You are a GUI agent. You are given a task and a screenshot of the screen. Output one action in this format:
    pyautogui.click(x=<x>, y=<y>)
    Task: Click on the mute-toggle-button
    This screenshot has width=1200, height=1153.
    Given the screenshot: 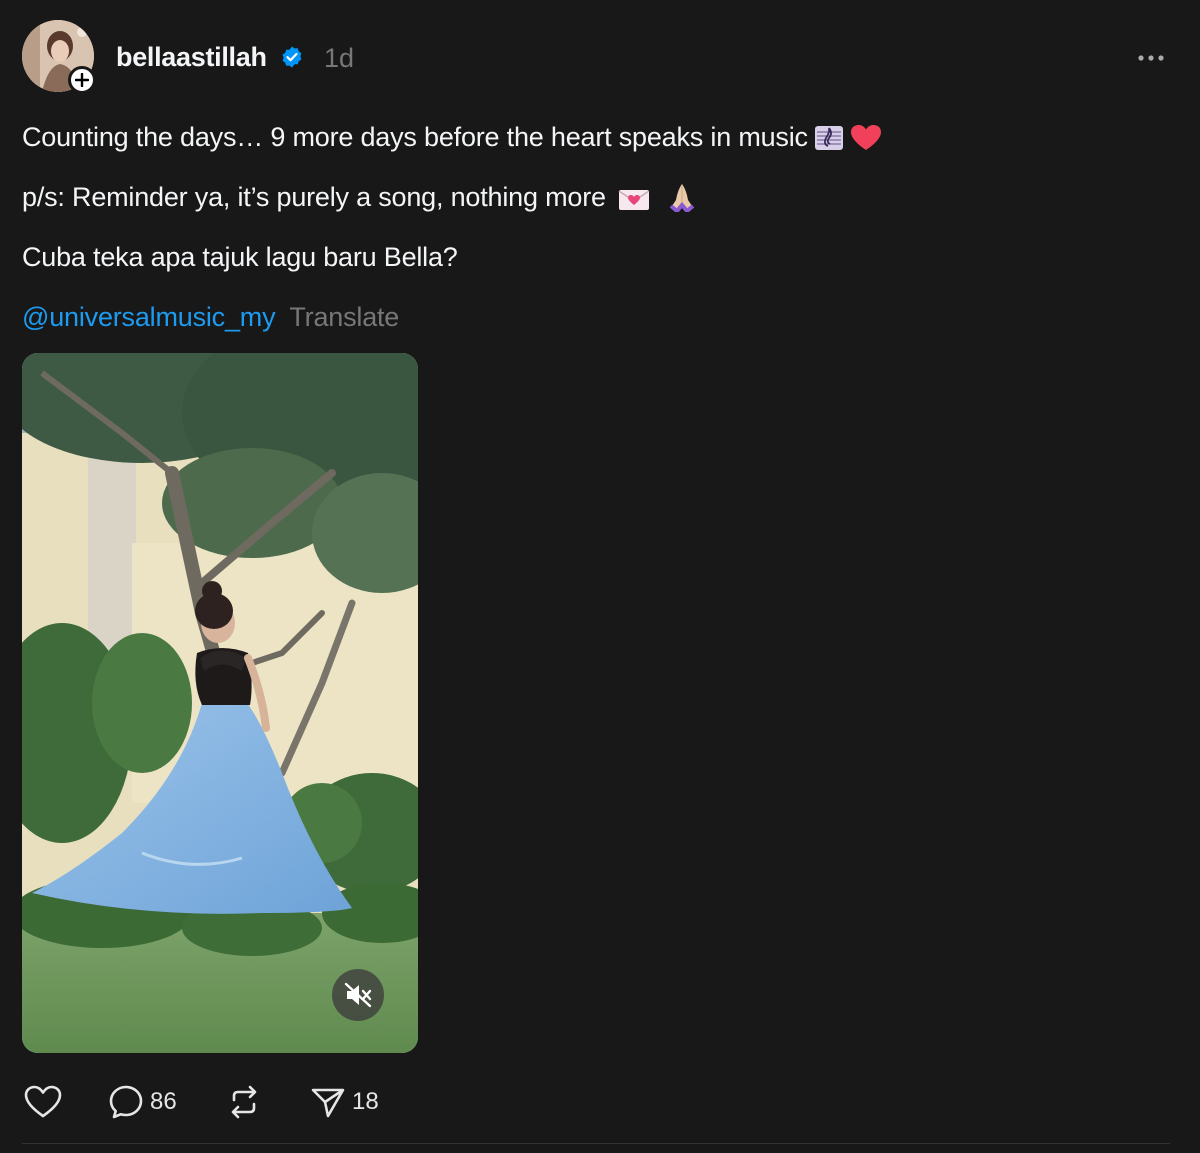 What is the action you would take?
    pyautogui.click(x=358, y=995)
    